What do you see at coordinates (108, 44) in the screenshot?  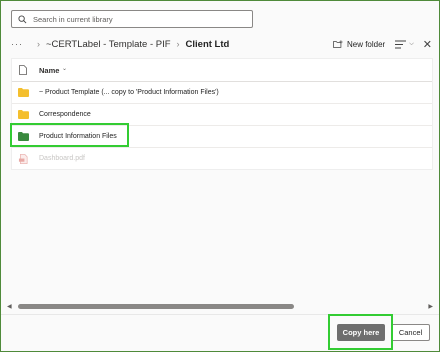 I see `breadcrumb-item: ~CERTLabel - Template - PIF` at bounding box center [108, 44].